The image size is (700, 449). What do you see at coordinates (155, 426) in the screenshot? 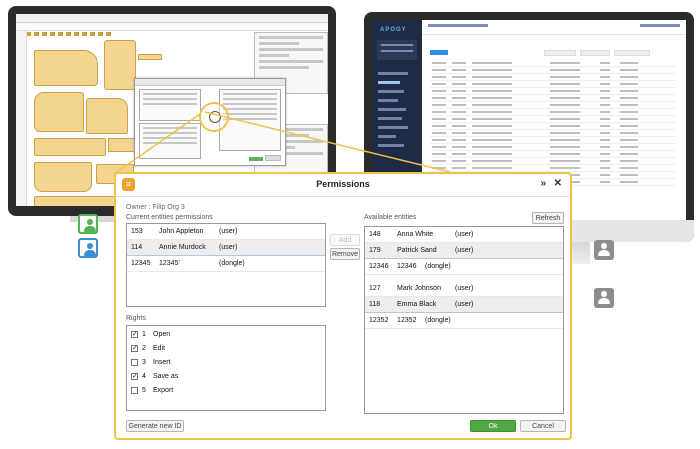
I see `generate-id-button: Generate new ID` at bounding box center [155, 426].